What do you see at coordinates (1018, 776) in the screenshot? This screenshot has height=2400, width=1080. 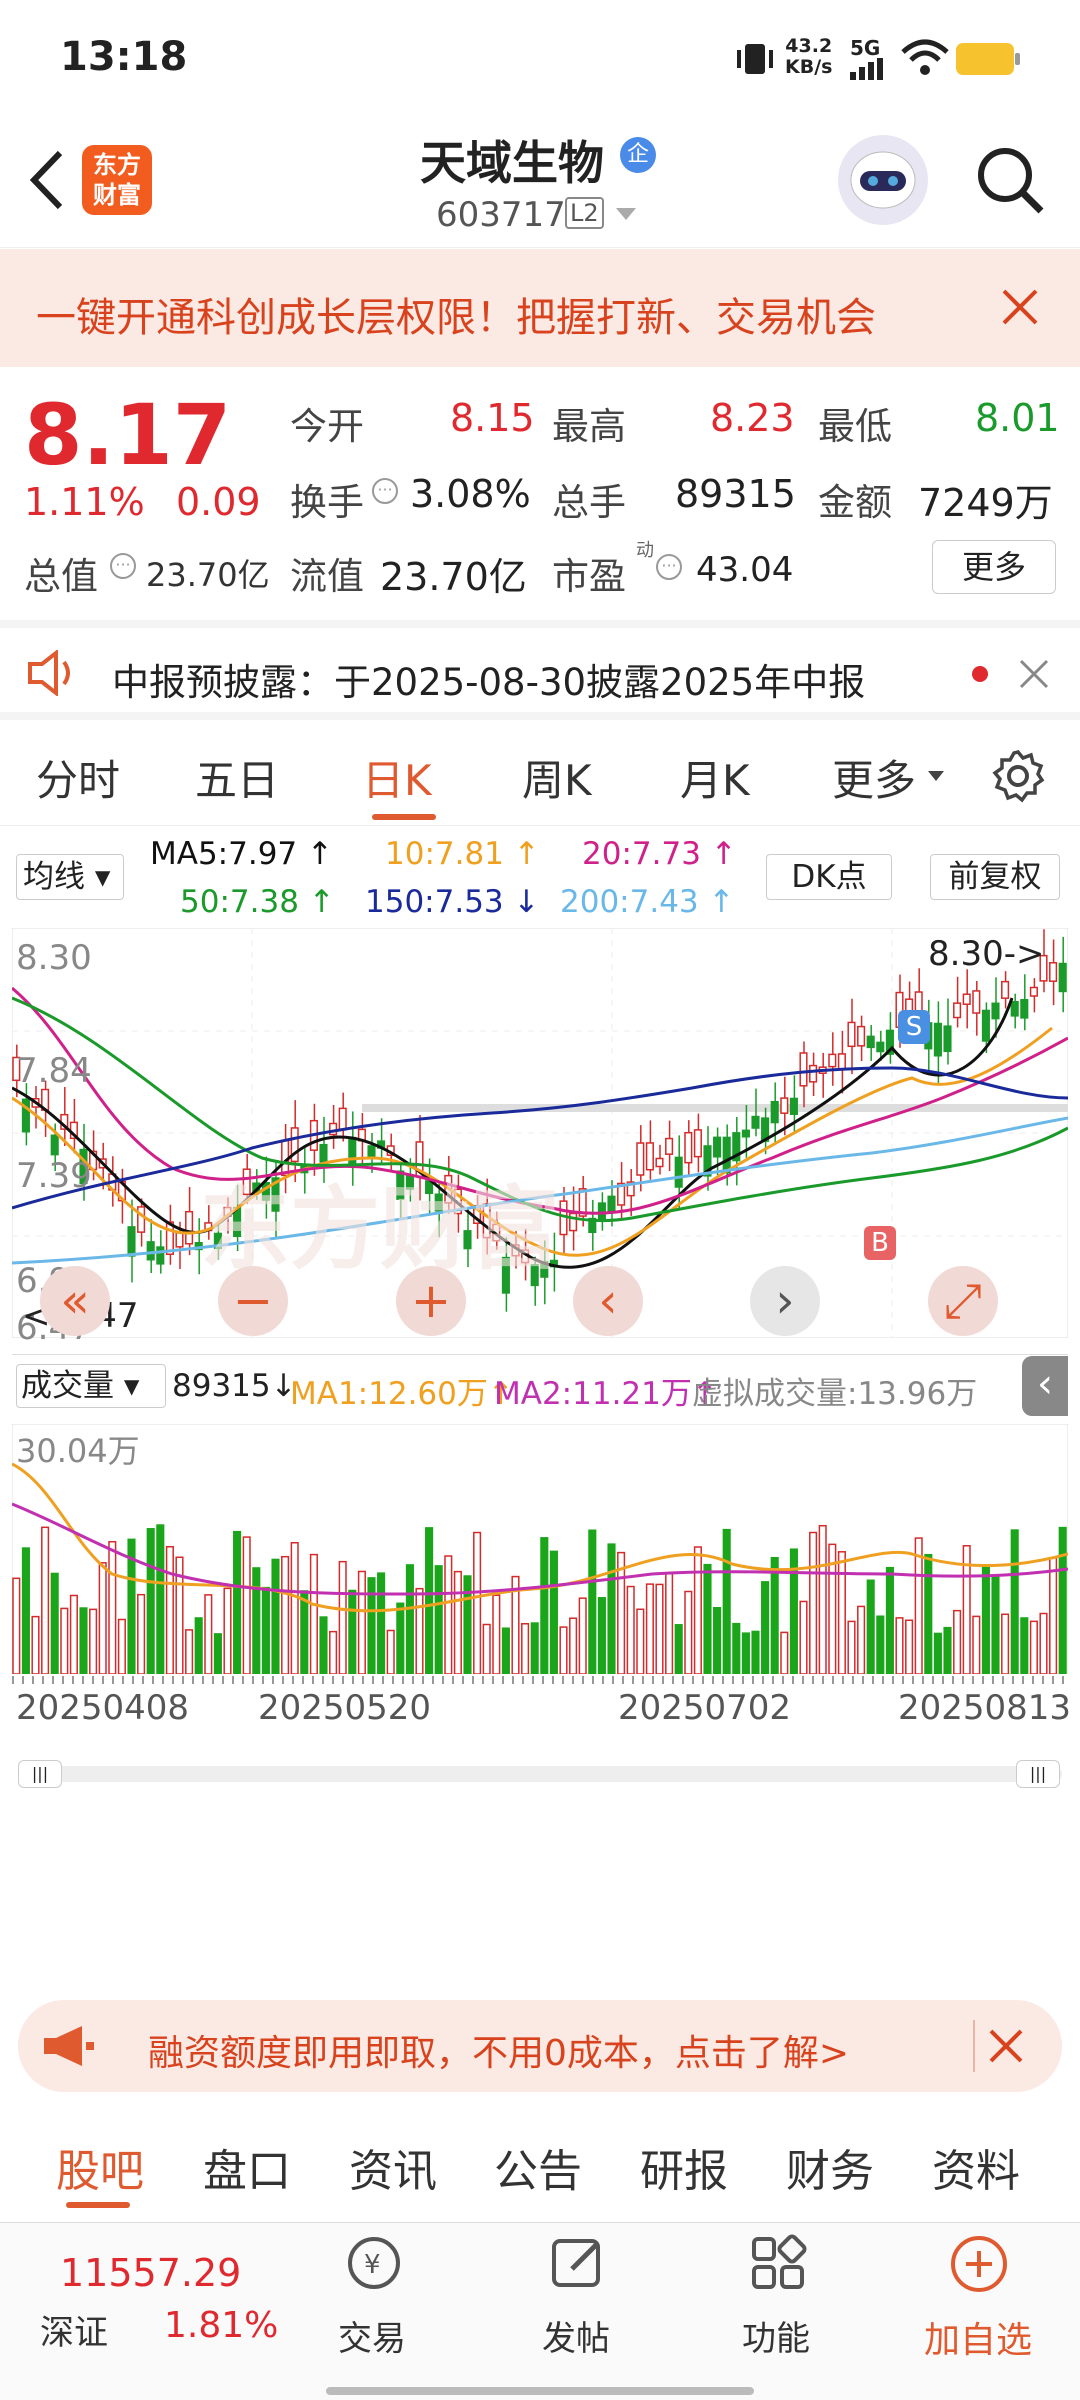 I see `gear-icon` at bounding box center [1018, 776].